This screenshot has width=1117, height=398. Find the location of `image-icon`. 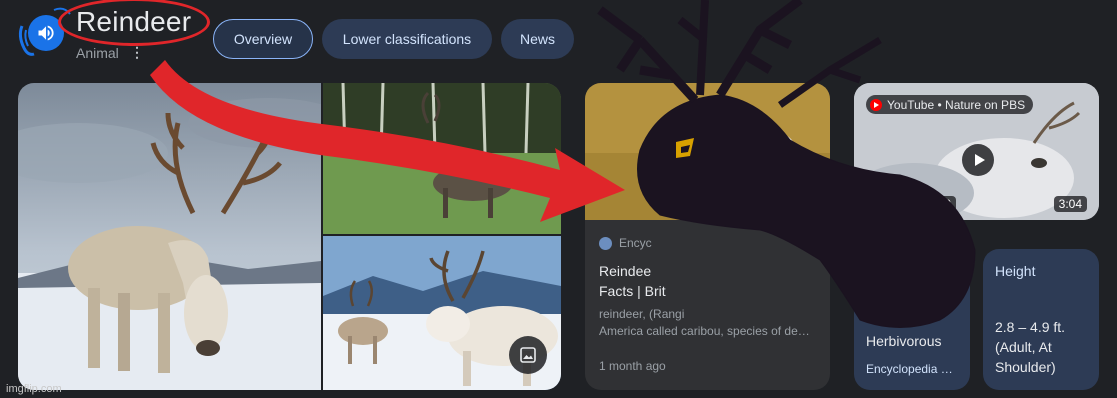

image-icon is located at coordinates (528, 355).